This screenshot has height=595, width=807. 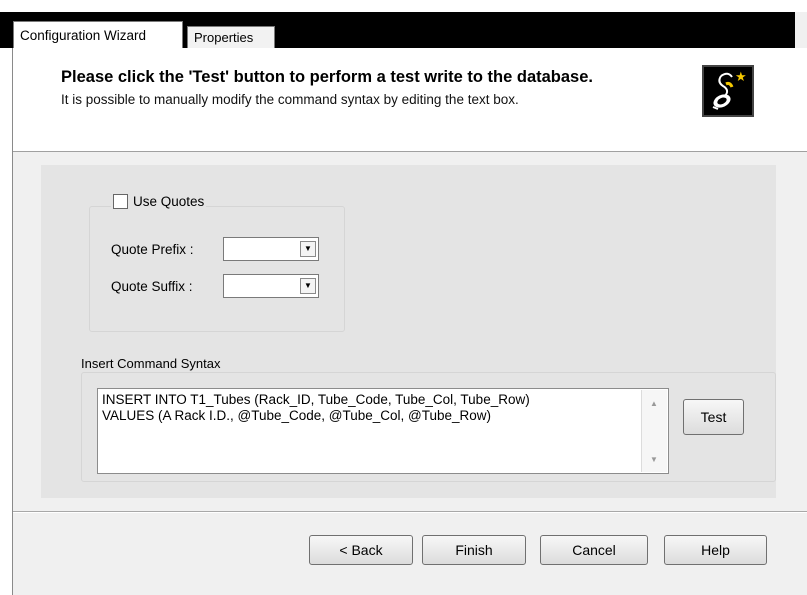 What do you see at coordinates (169, 201) in the screenshot?
I see `use-quotes-label: Use Quotes` at bounding box center [169, 201].